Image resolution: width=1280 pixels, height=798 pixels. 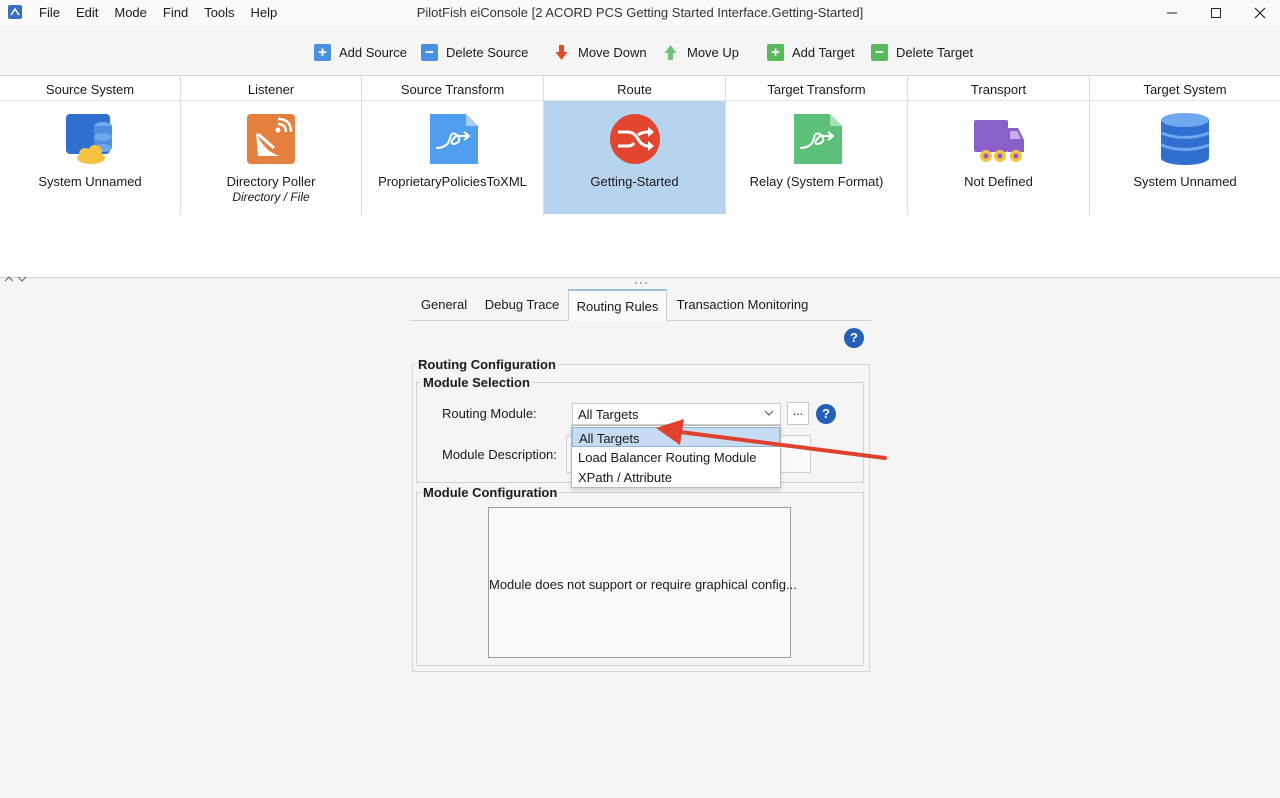 I want to click on stage-header: Source Transform, so click(x=452, y=88).